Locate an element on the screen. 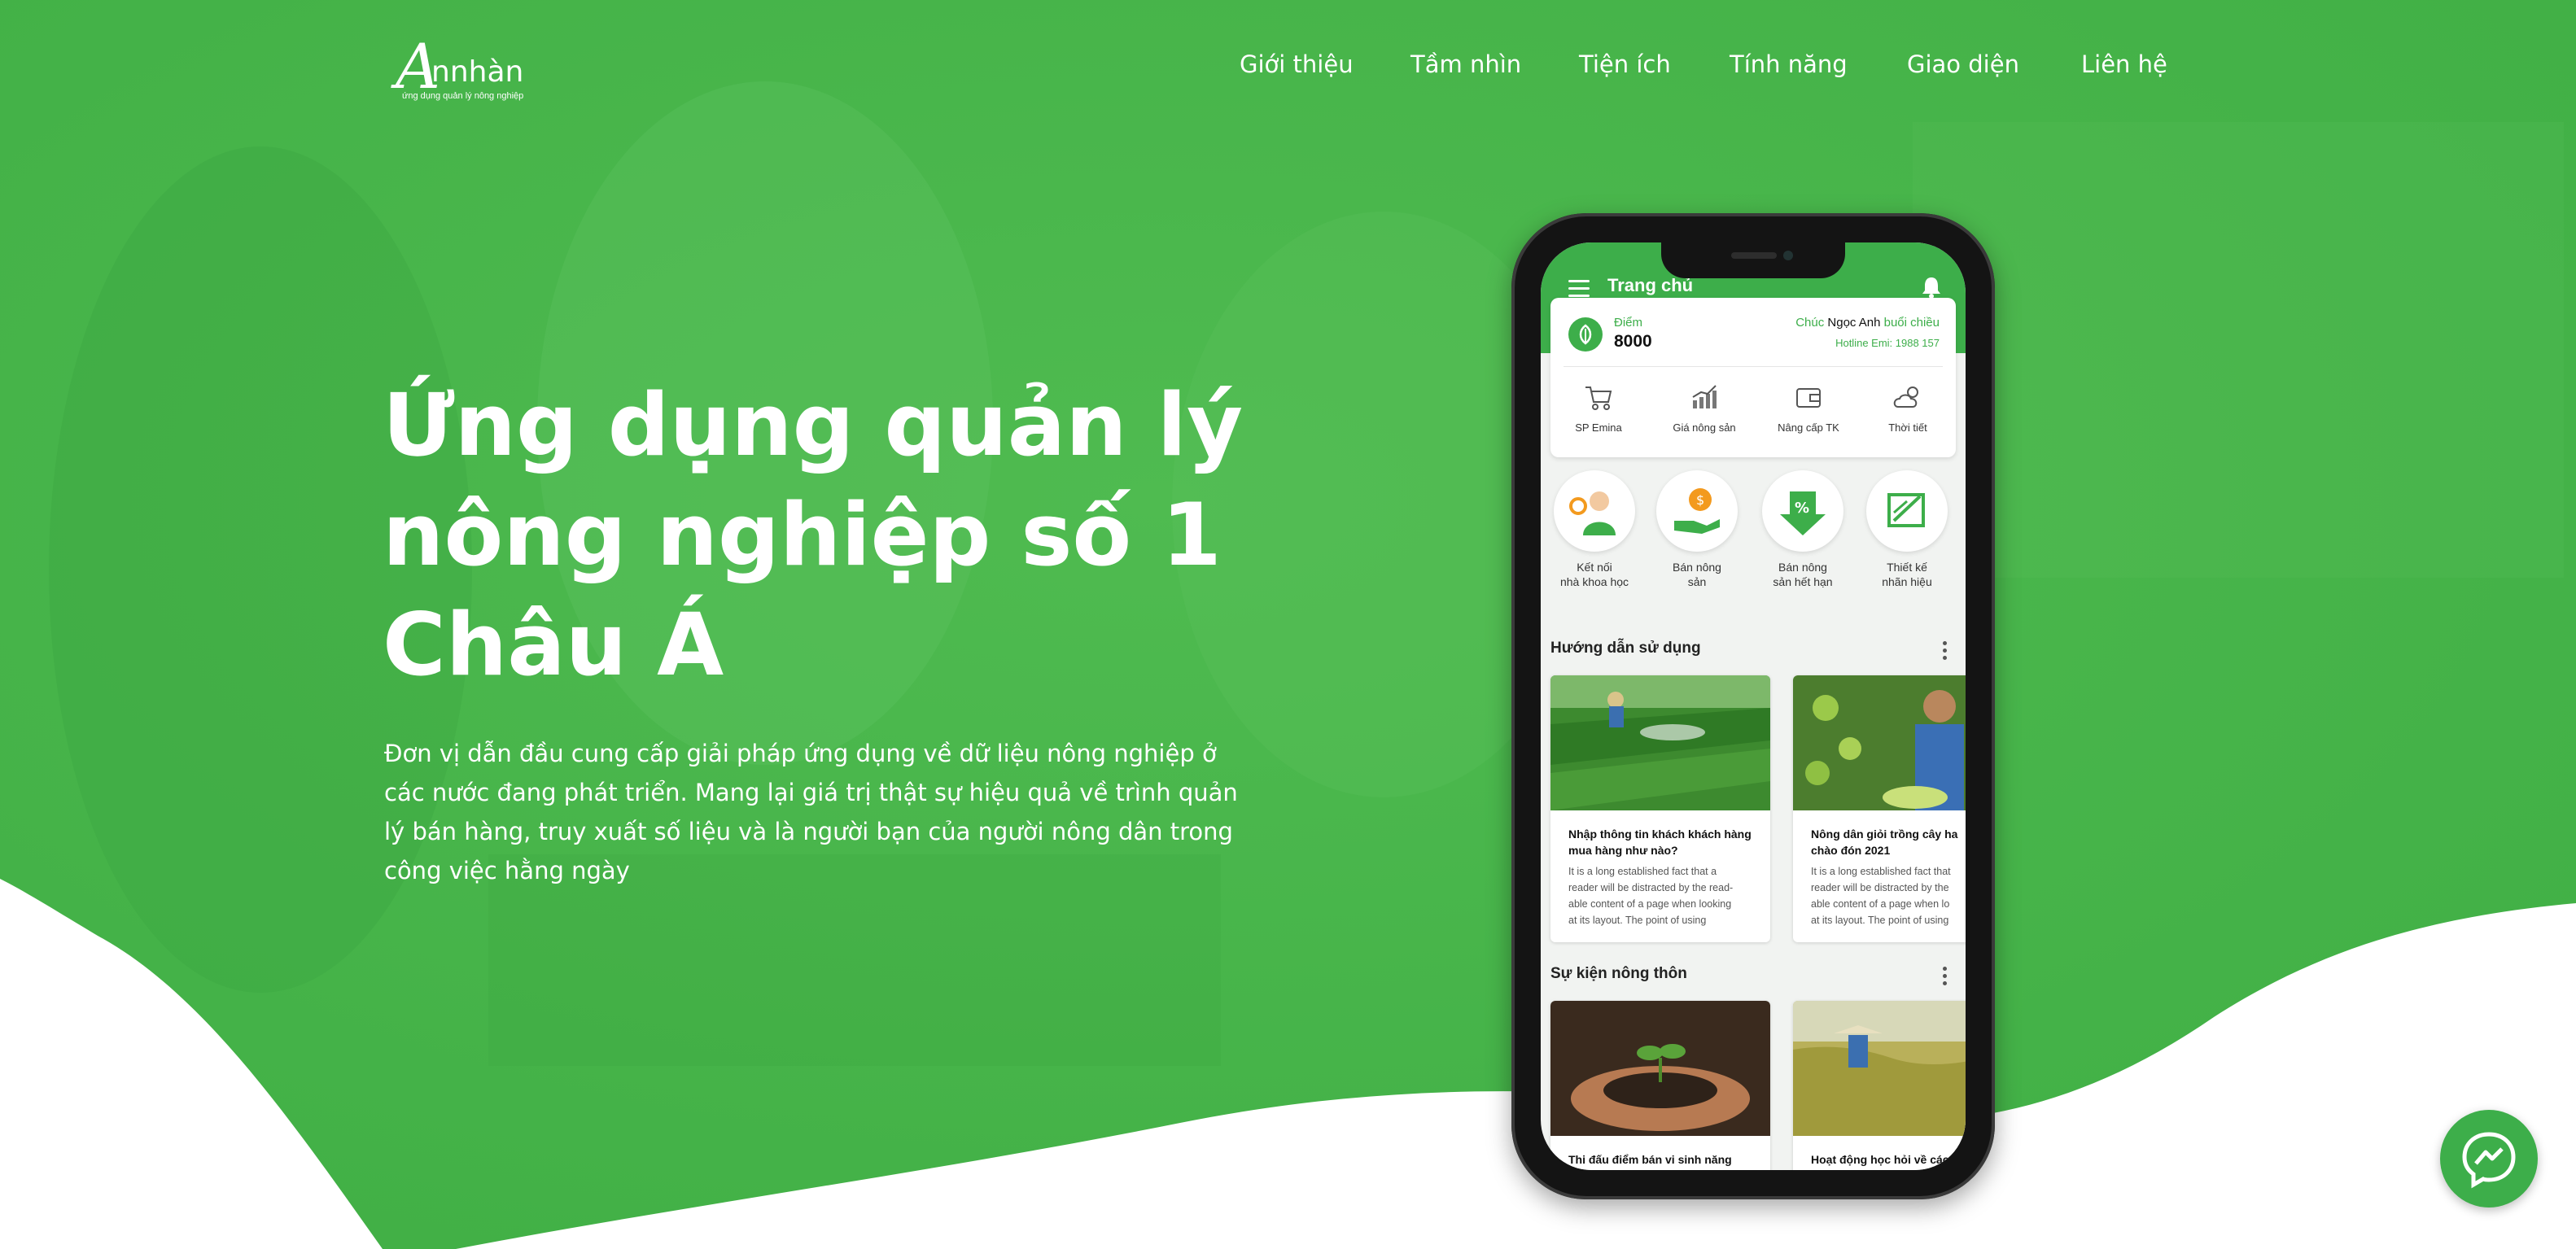 Image resolution: width=2576 pixels, height=1249 pixels. app-title: Trang chủ is located at coordinates (1650, 285).